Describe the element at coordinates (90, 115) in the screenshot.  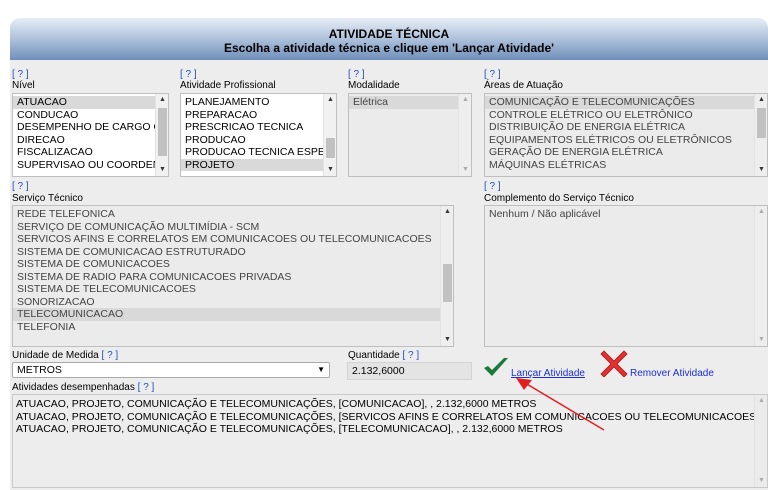
I see `list-item: CONDUCAO` at that location.